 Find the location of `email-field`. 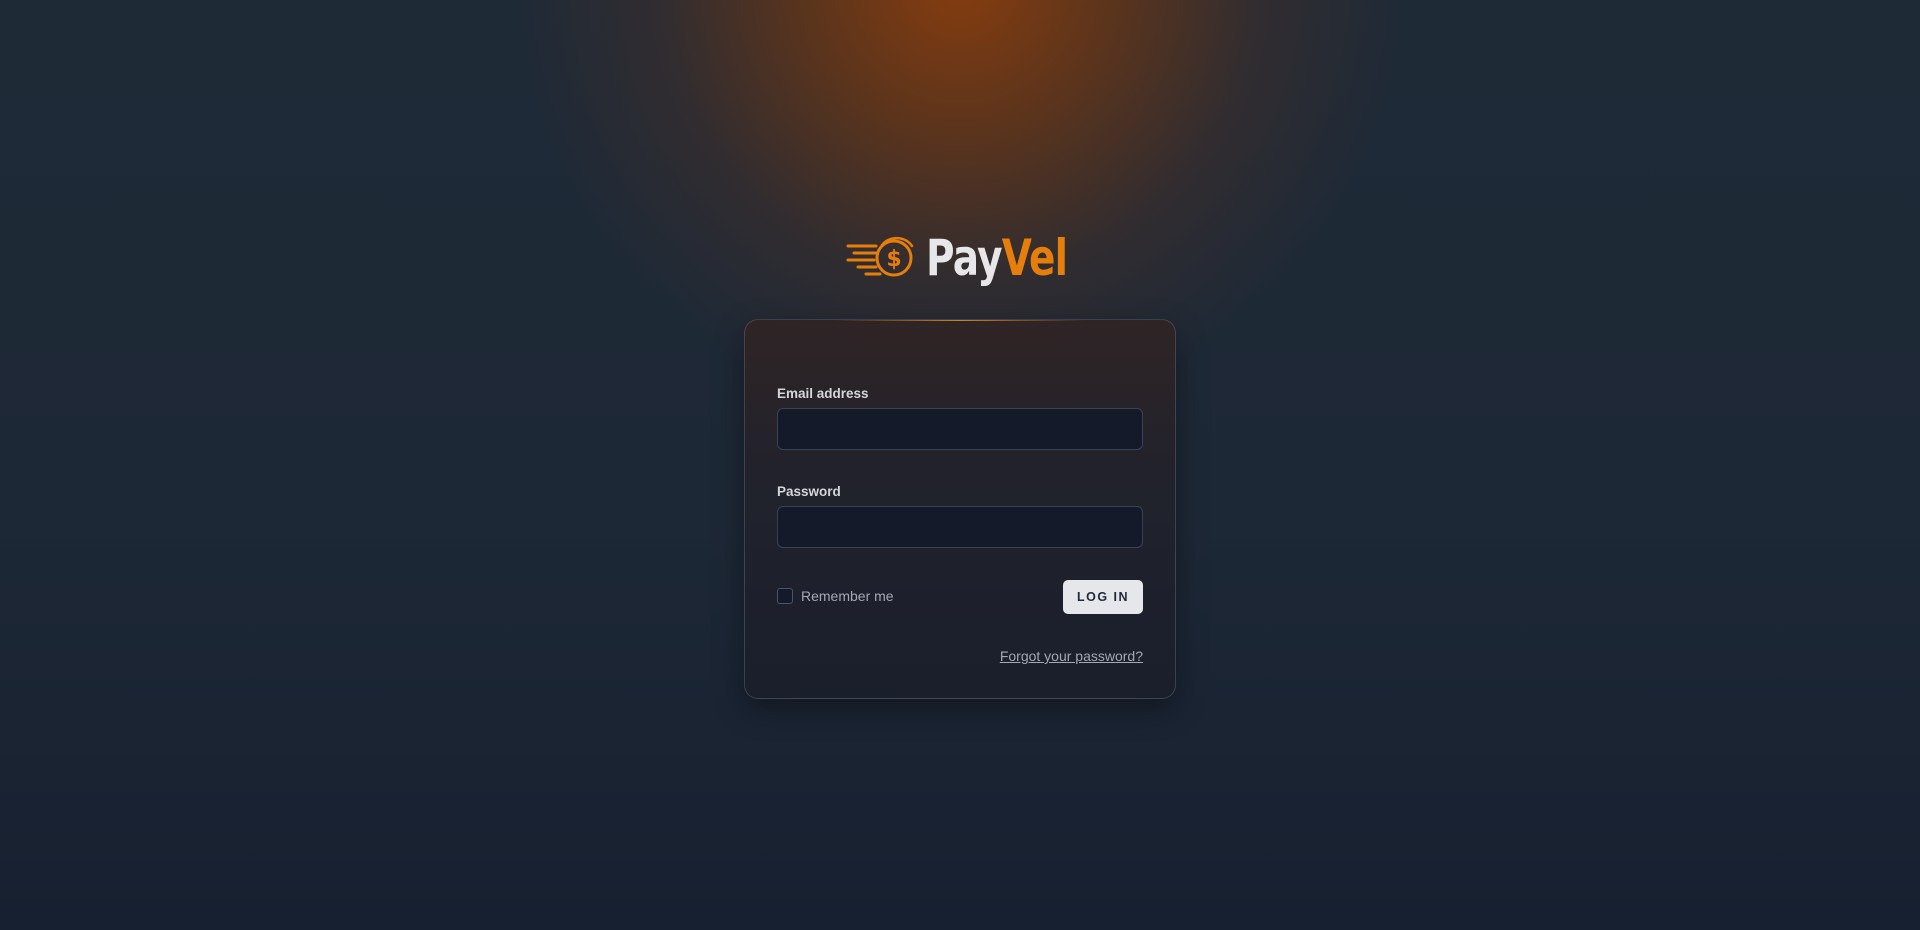

email-field is located at coordinates (960, 429).